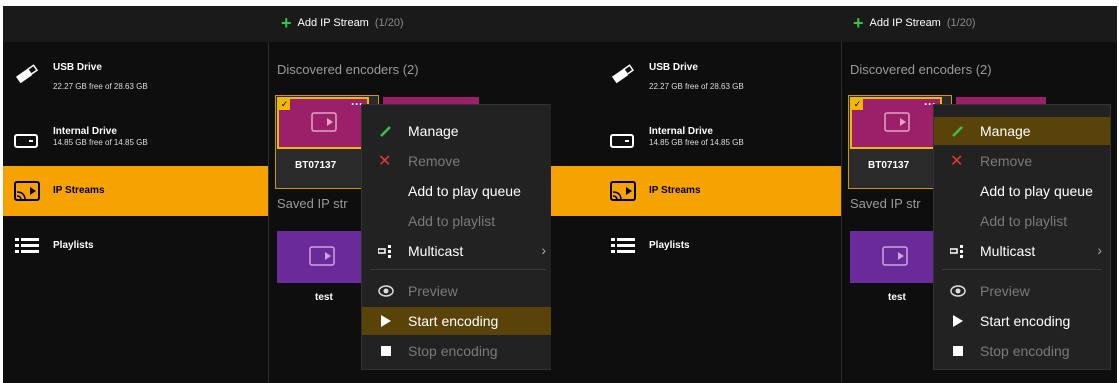 The height and width of the screenshot is (383, 1119). I want to click on add-ip-stream-label: Add IP Stream, so click(905, 23).